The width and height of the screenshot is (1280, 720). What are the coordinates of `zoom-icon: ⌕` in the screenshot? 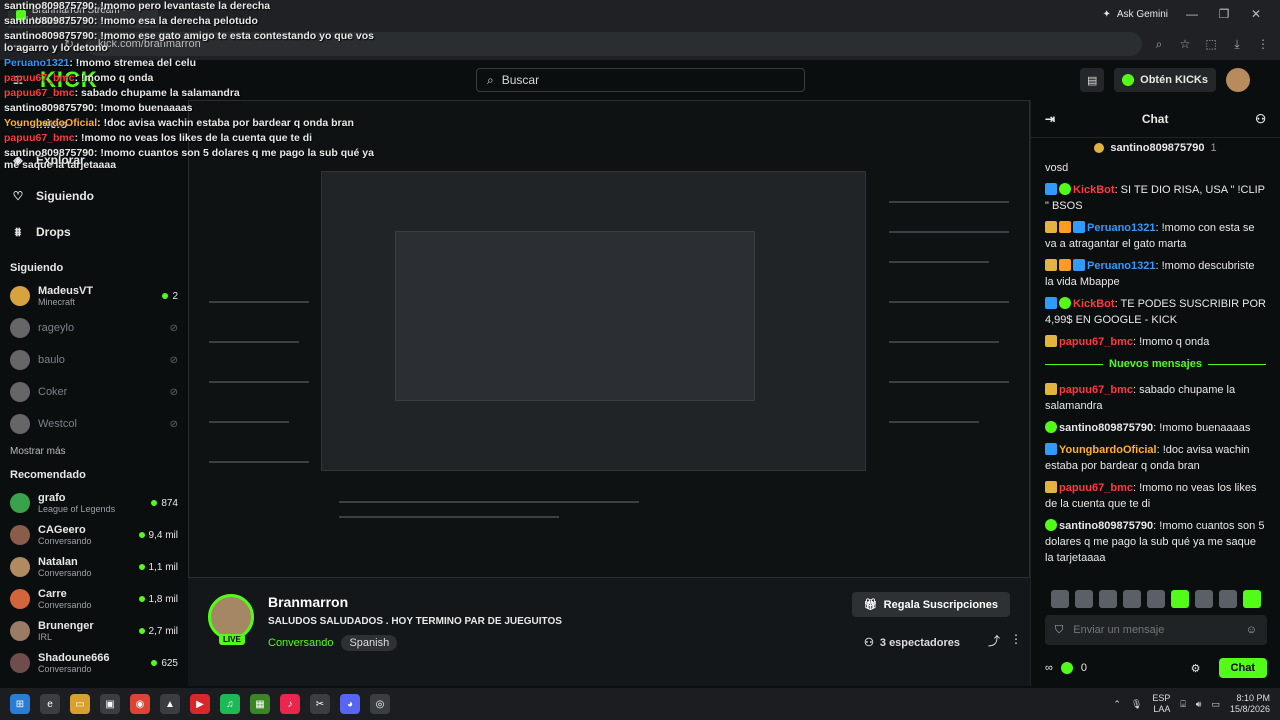 It's located at (1159, 44).